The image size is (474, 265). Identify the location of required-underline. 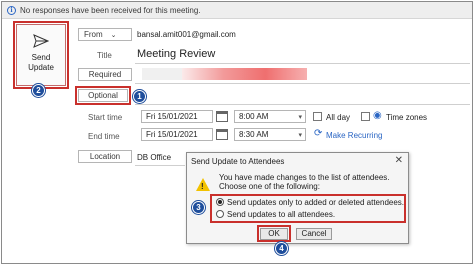
(302, 83).